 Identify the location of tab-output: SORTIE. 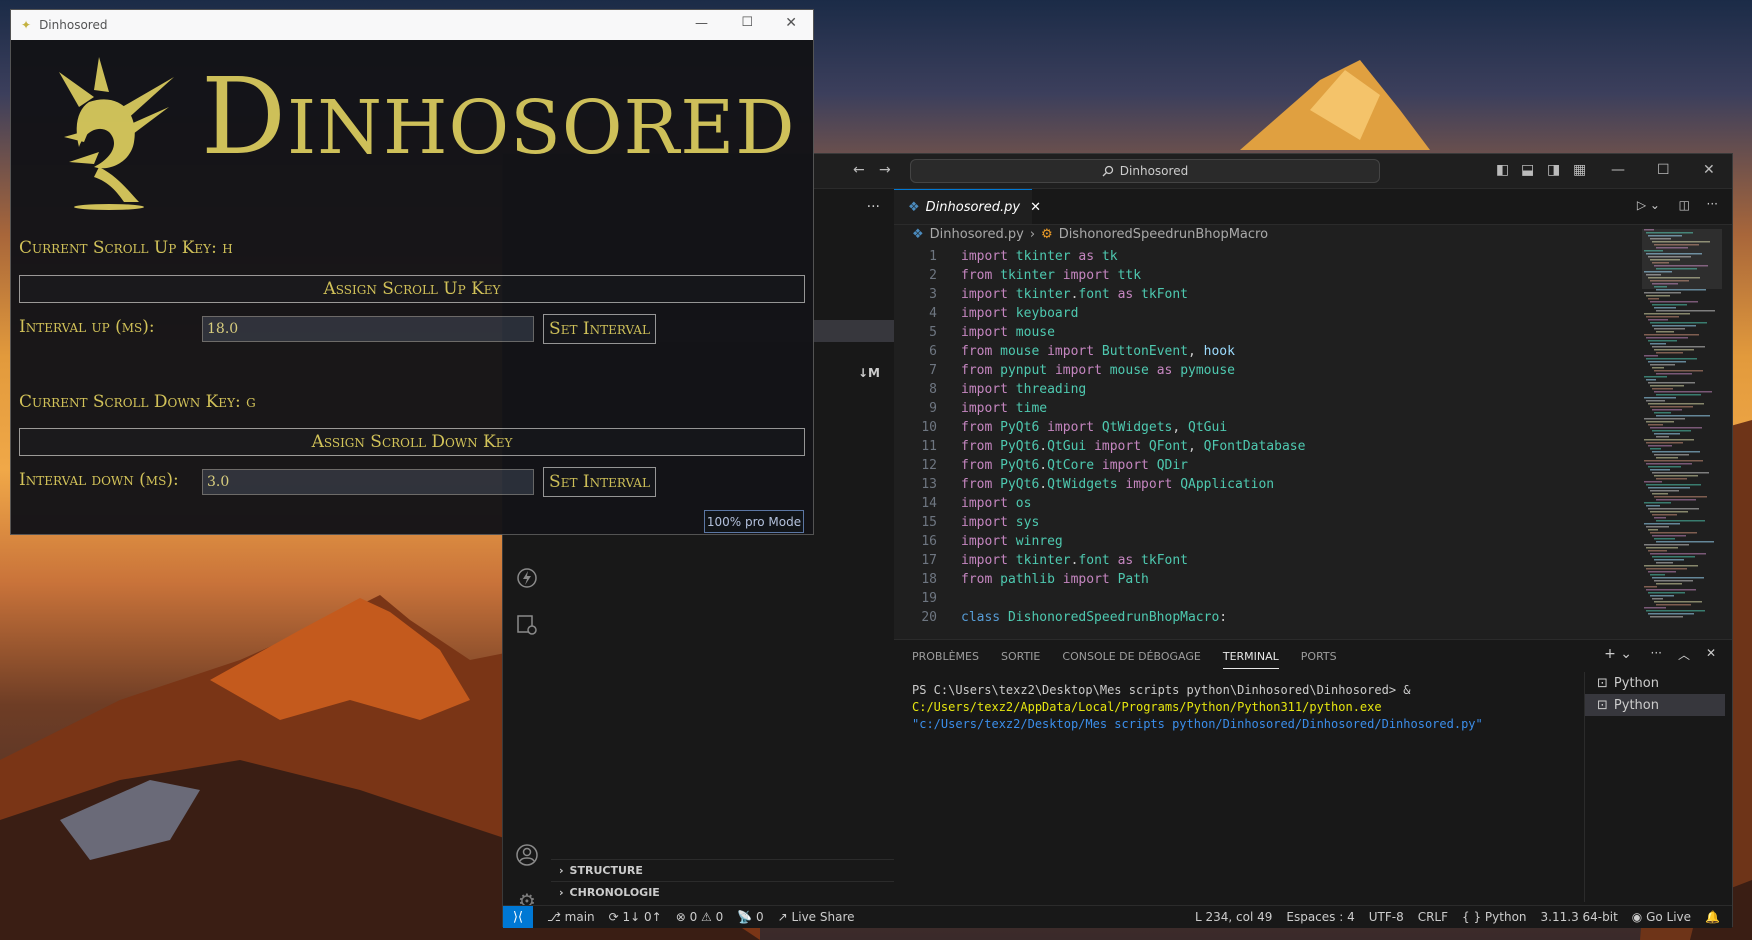
(1020, 656).